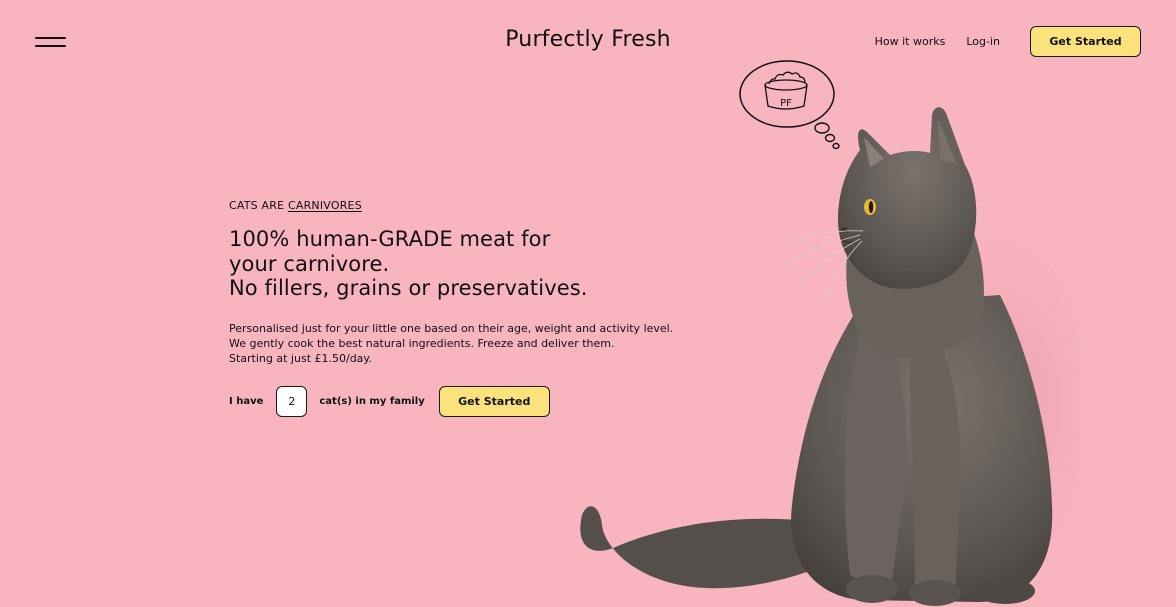 This screenshot has width=1176, height=607. I want to click on hero-eyebrow: CATS ARE CARNIVORES, so click(469, 205).